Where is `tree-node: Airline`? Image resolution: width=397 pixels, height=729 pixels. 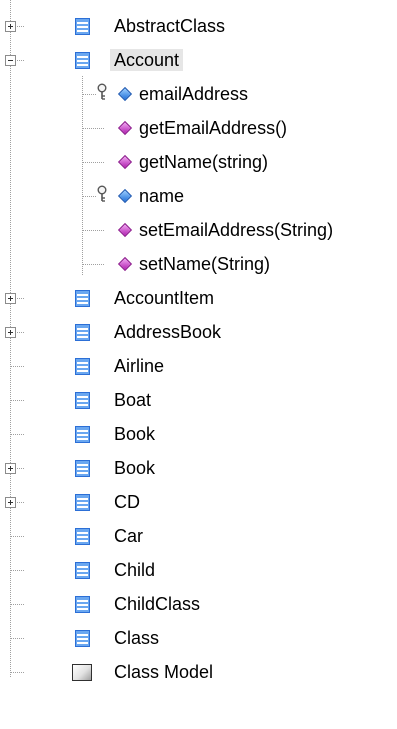 tree-node: Airline is located at coordinates (198, 367).